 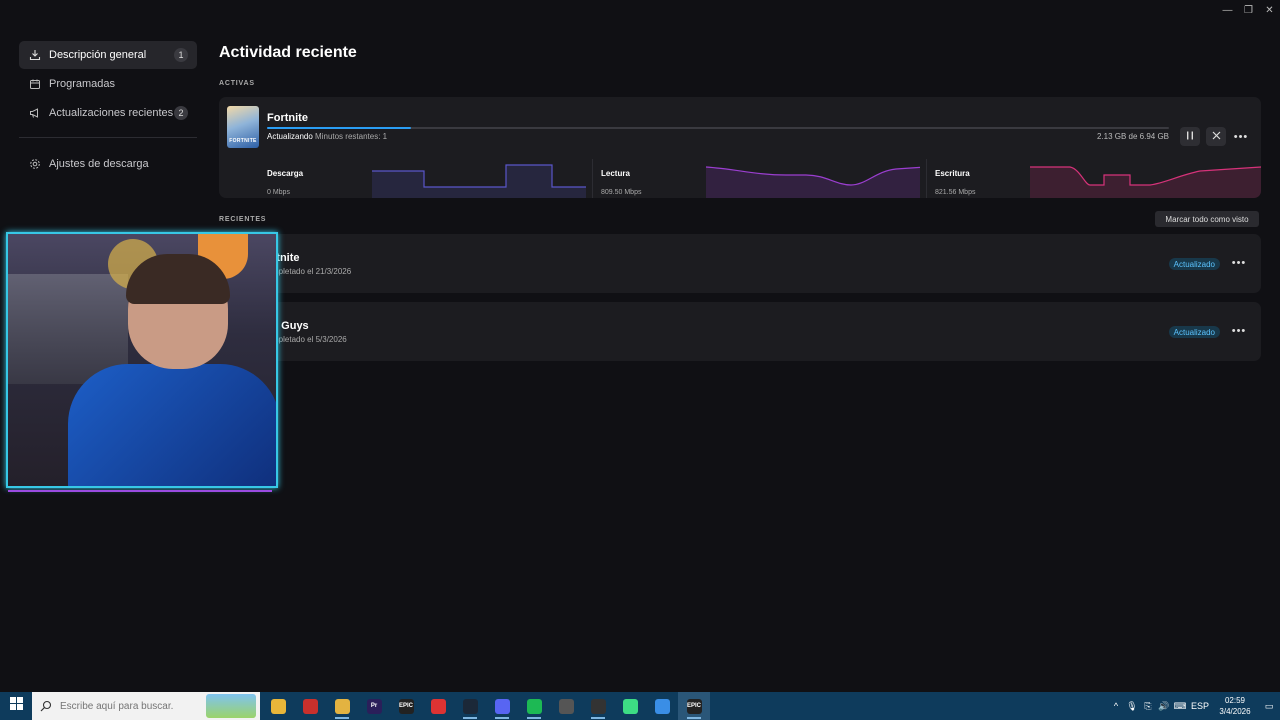 I want to click on sidebar-item-label: Actualizaciones recientes, so click(x=111, y=113).